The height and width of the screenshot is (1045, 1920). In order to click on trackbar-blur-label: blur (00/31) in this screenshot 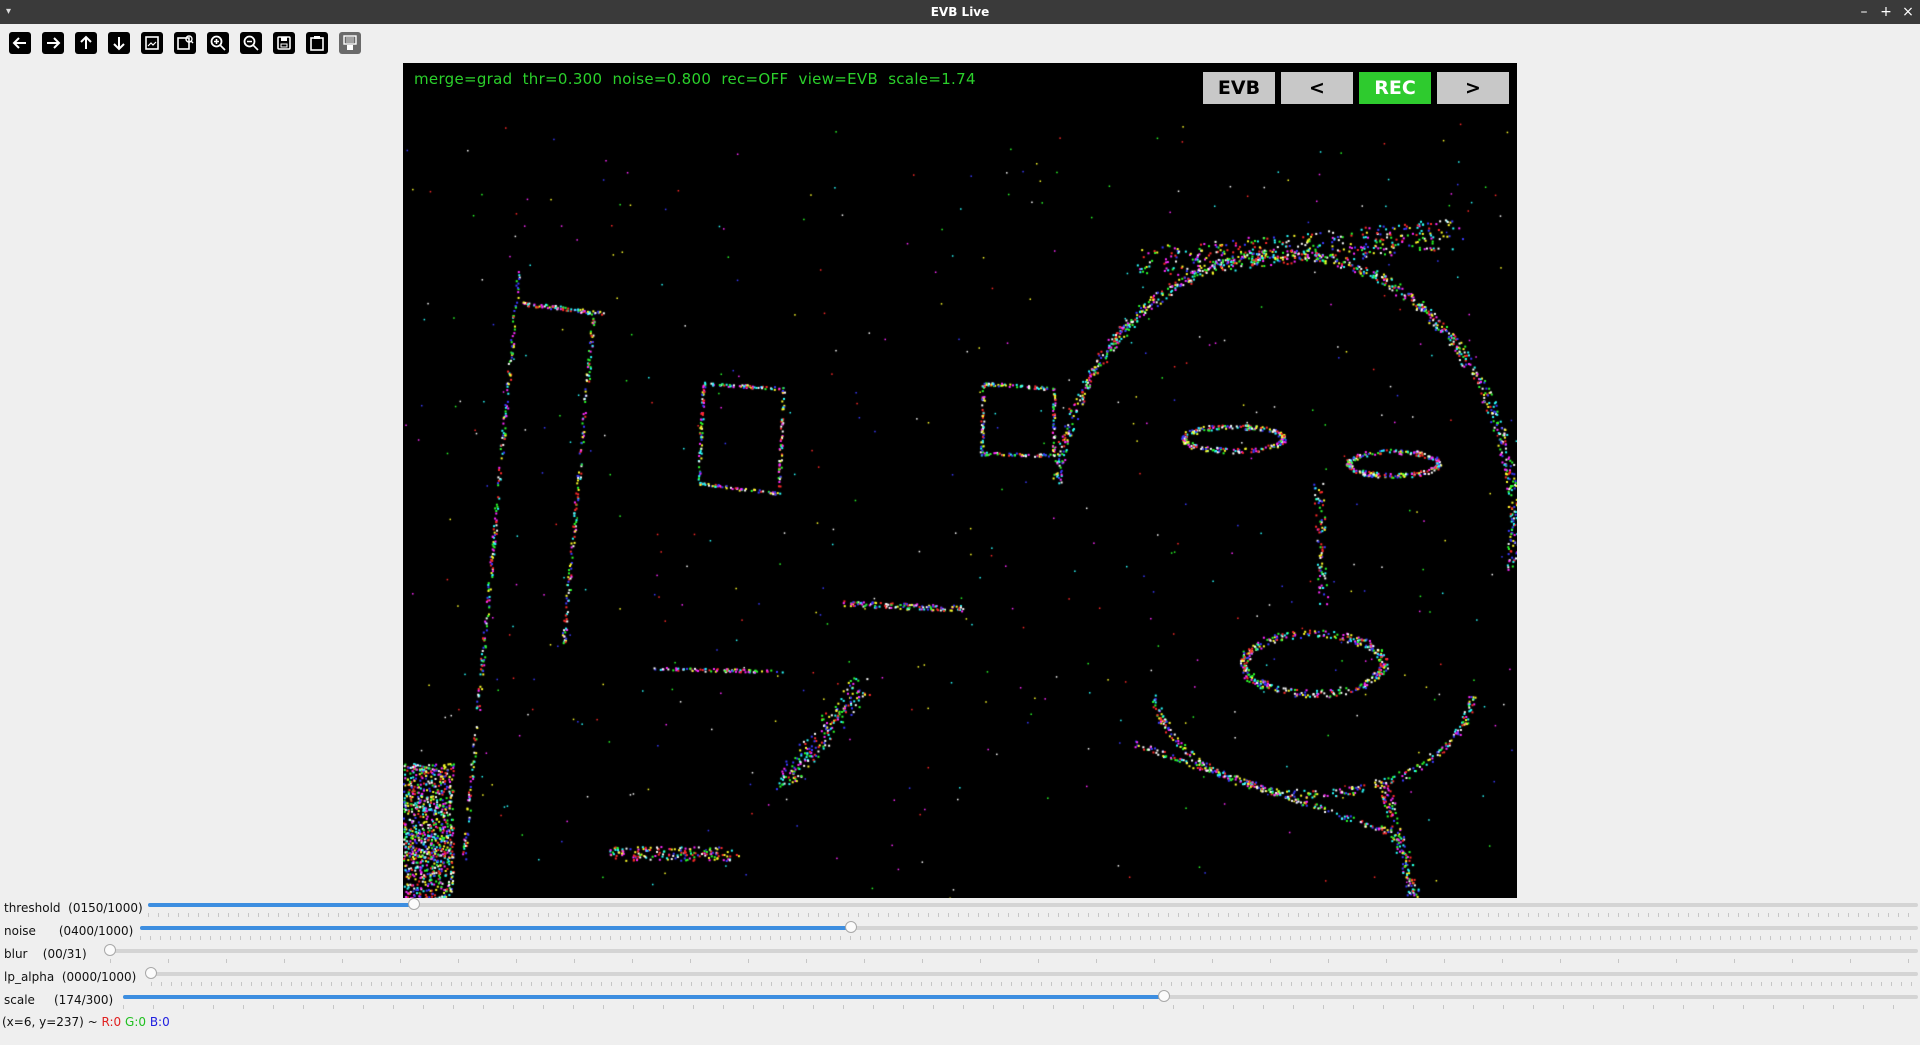, I will do `click(45, 954)`.